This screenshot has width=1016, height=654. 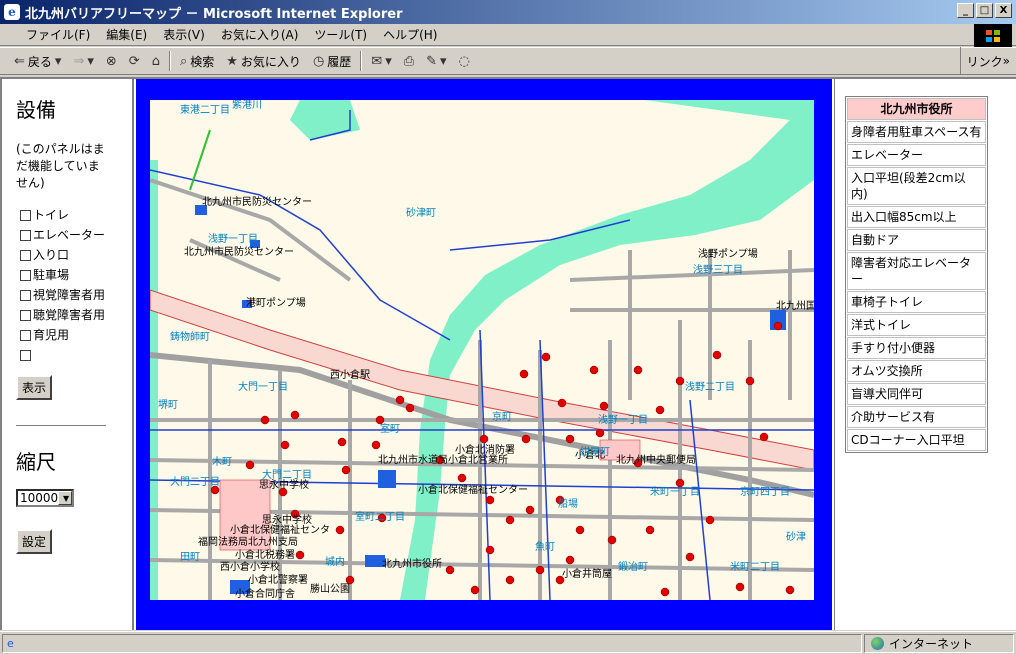 What do you see at coordinates (12, 12) in the screenshot?
I see `ie-icon: e` at bounding box center [12, 12].